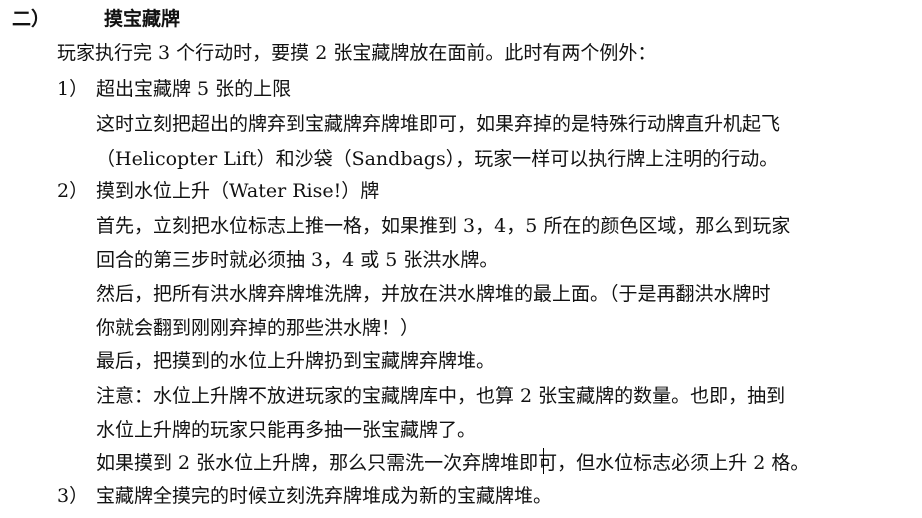  What do you see at coordinates (443, 226) in the screenshot?
I see `item-2-line-1: 首先，立刻把水位标志上推一格，如果推到 3，4，5 所在的颜色区域，那么到玩家` at bounding box center [443, 226].